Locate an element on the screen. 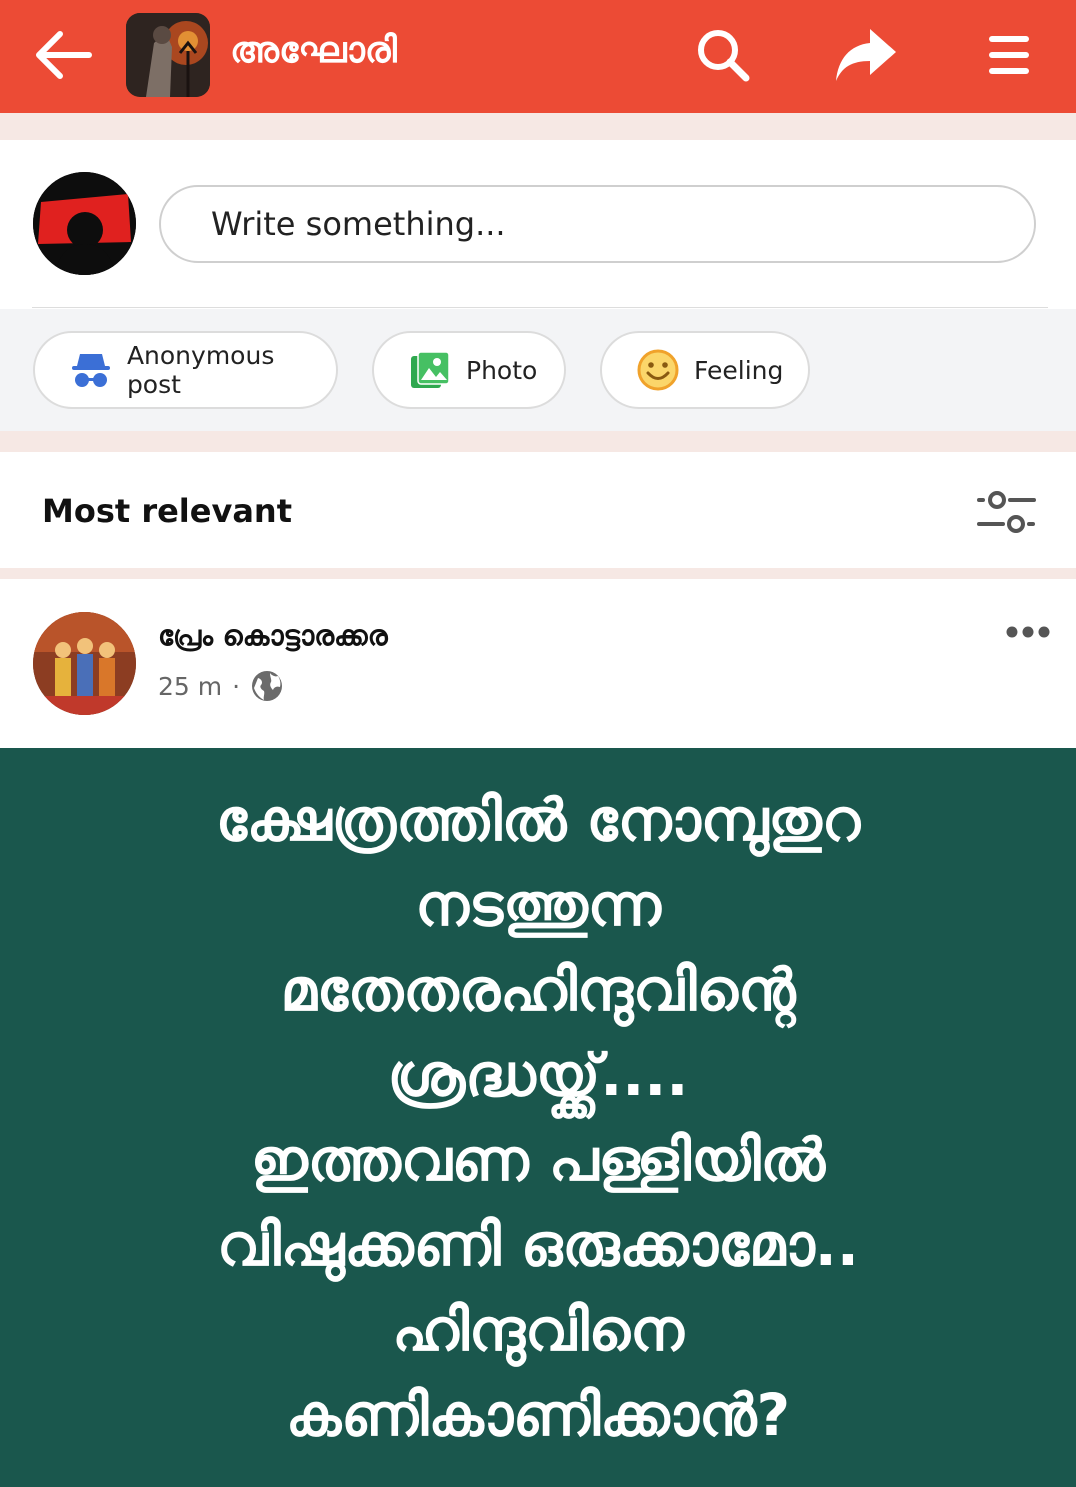 This screenshot has height=1487, width=1076. feeling-button: Feeling is located at coordinates (705, 370).